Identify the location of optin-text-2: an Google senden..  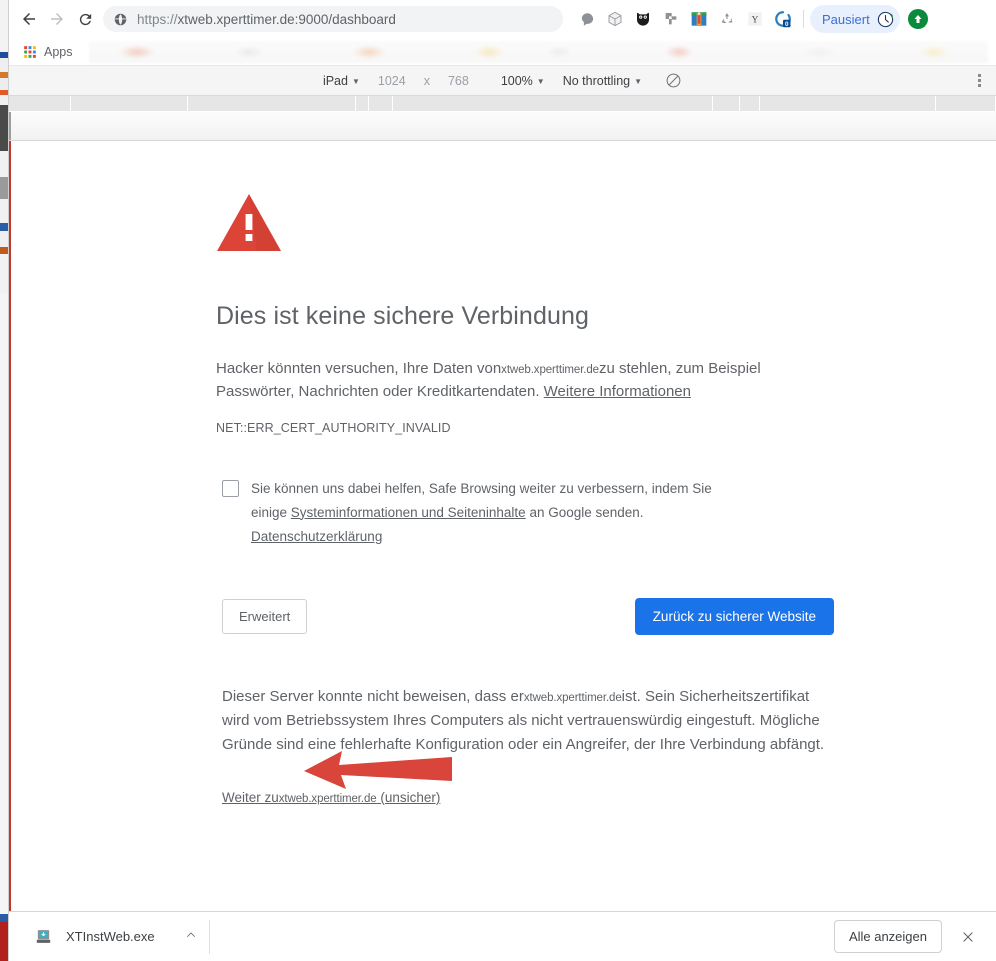
(584, 512).